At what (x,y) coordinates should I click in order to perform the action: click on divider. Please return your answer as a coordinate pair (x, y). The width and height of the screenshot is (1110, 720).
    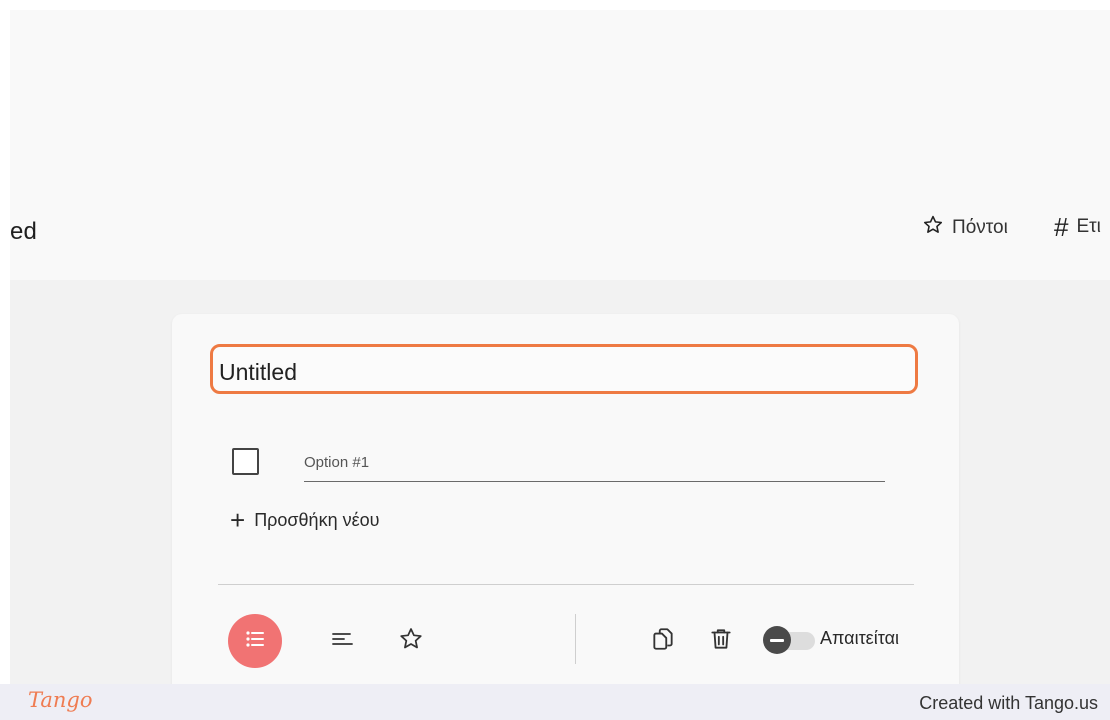
    Looking at the image, I should click on (566, 584).